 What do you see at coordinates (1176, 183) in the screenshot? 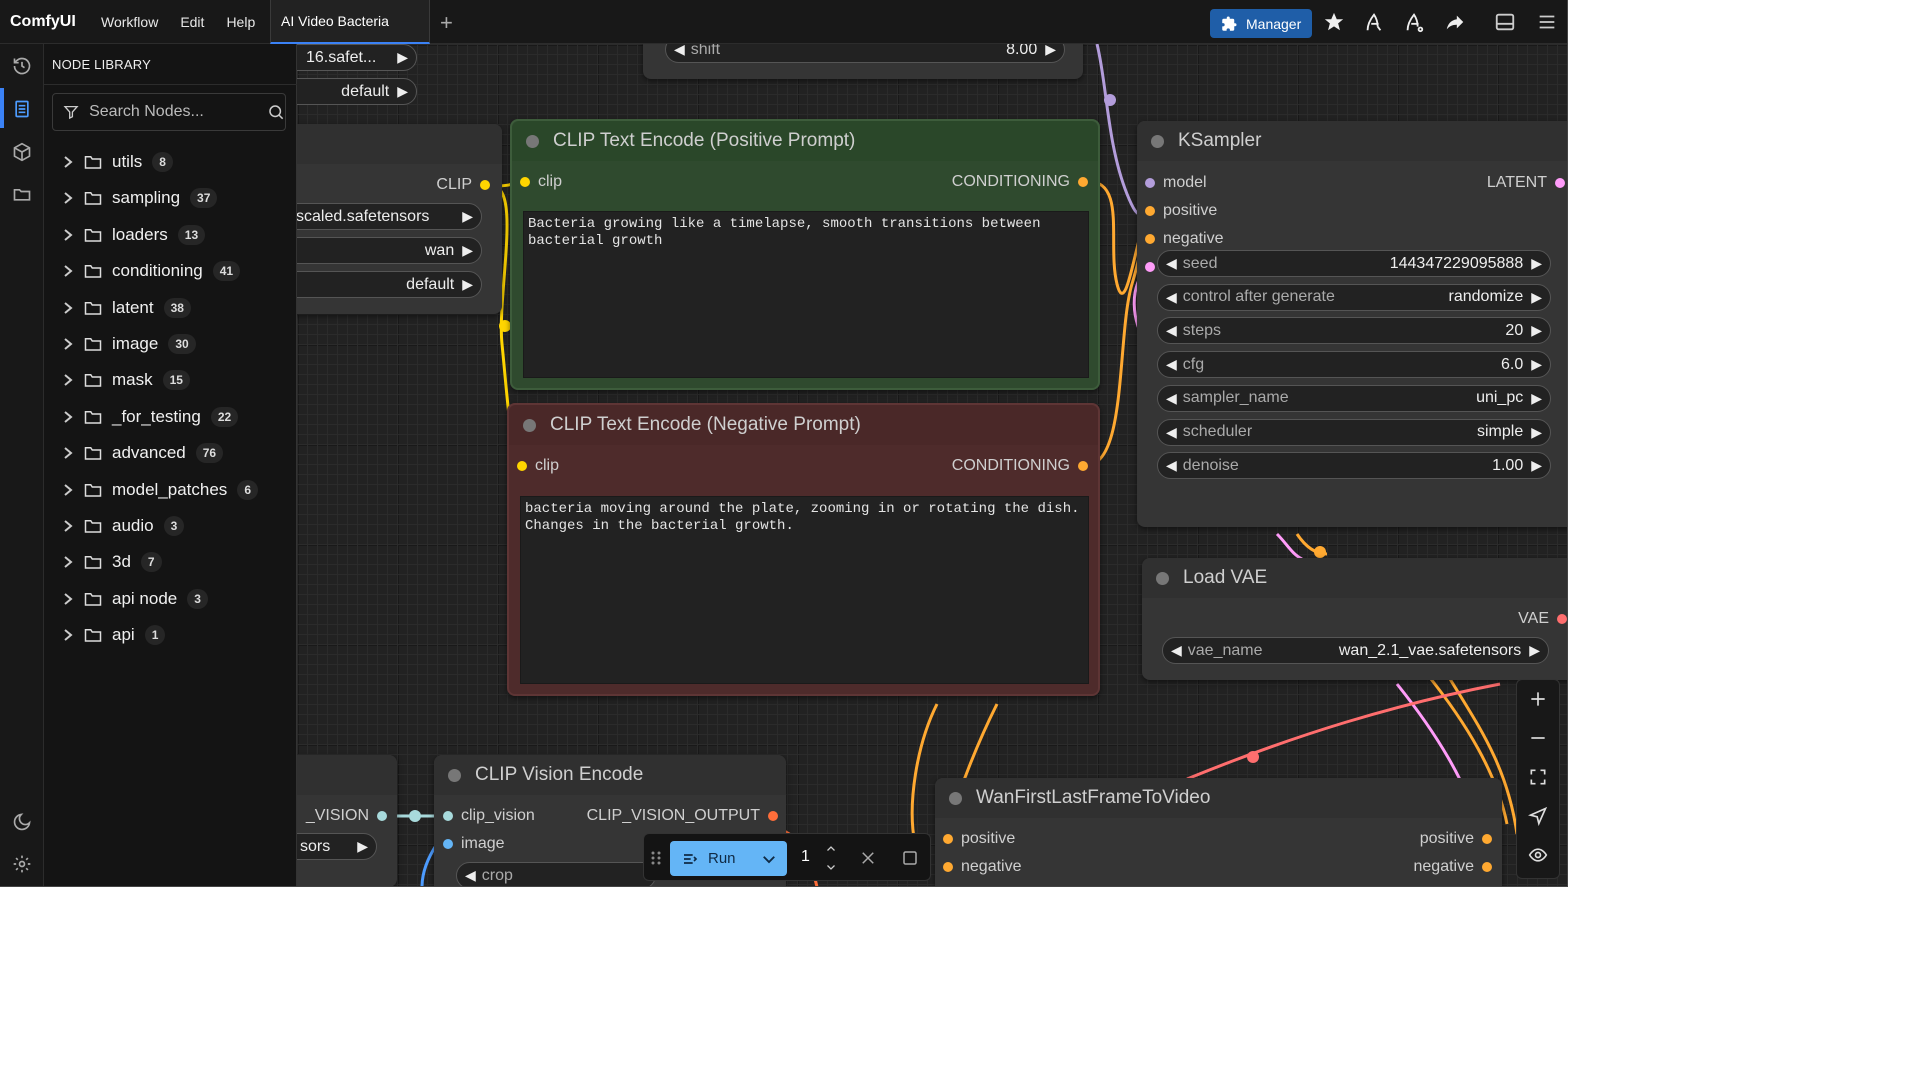
I see `input-model: model` at bounding box center [1176, 183].